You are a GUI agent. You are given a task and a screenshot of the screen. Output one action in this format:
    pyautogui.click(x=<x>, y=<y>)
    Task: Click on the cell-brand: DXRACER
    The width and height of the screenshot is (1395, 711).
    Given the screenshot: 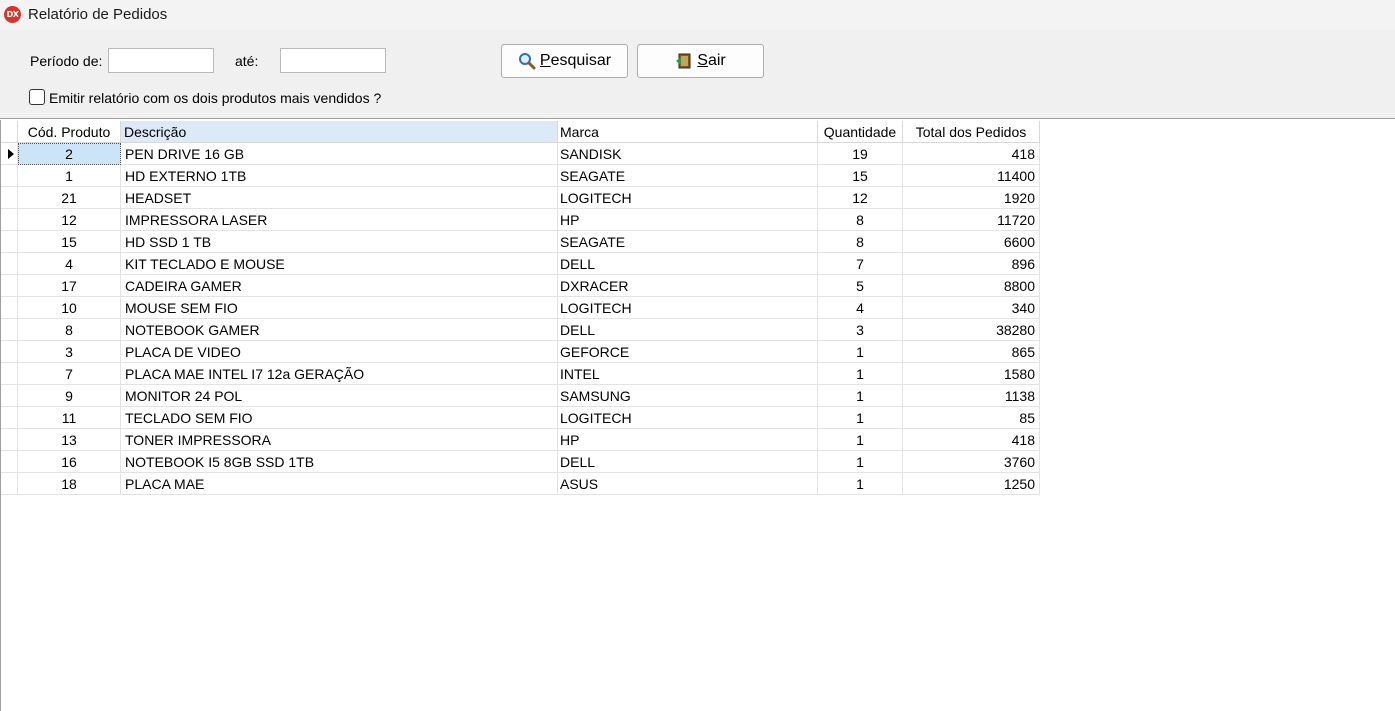 What is the action you would take?
    pyautogui.click(x=688, y=286)
    